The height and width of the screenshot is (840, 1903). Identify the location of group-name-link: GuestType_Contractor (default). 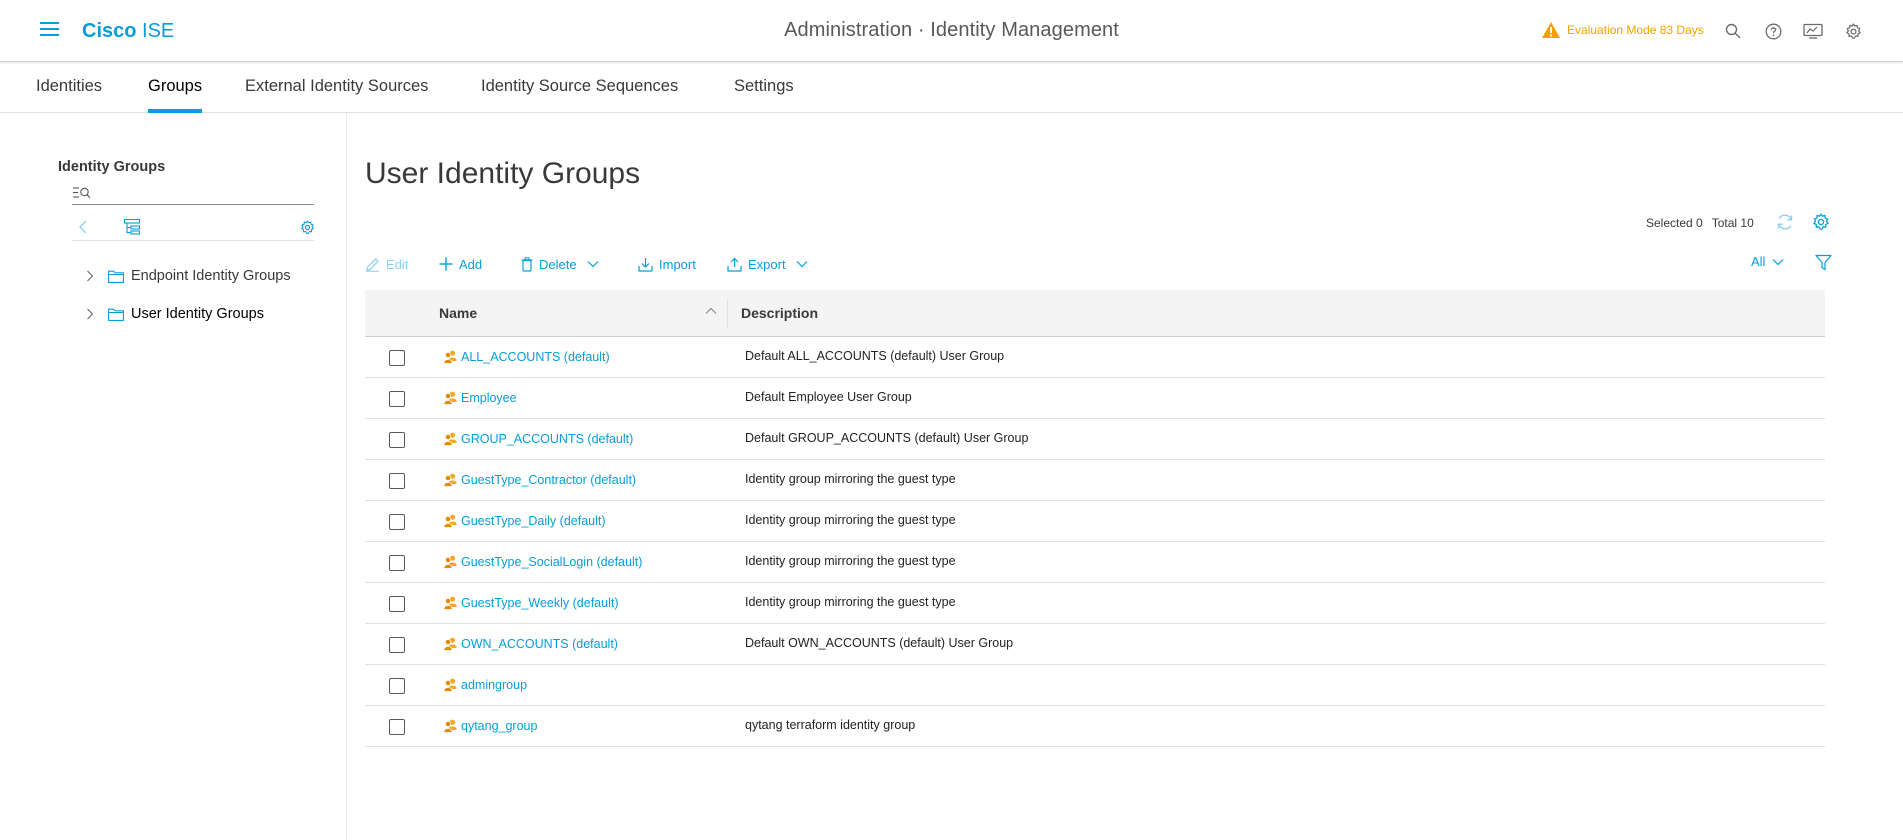
(548, 480).